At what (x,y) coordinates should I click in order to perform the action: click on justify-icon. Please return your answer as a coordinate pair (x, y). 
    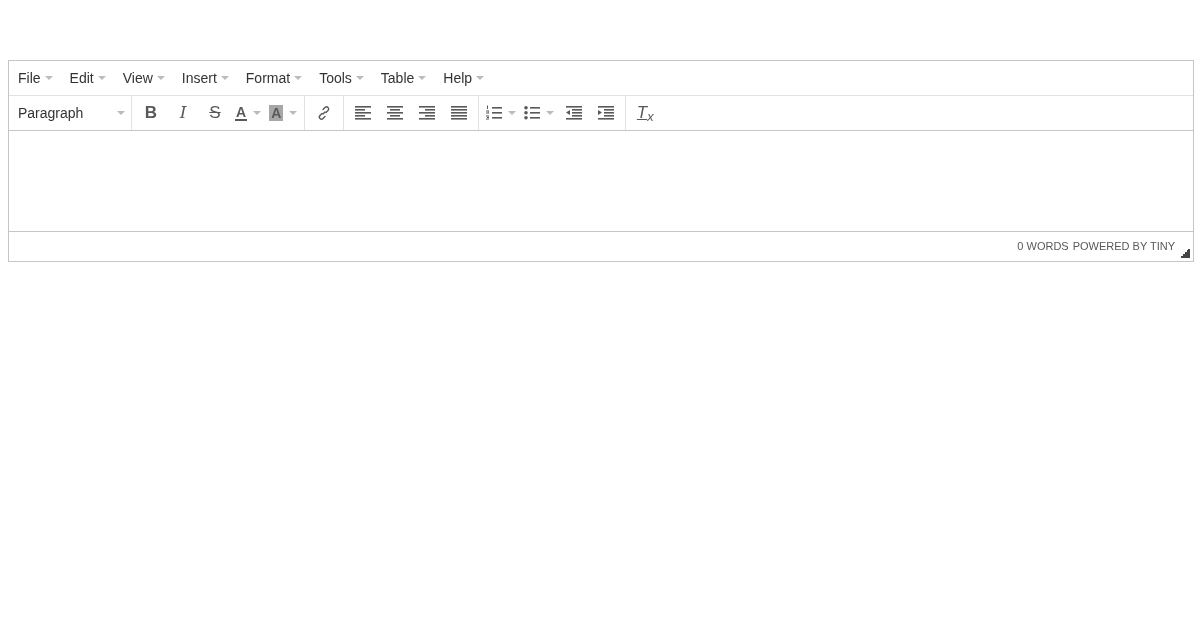
    Looking at the image, I should click on (459, 113).